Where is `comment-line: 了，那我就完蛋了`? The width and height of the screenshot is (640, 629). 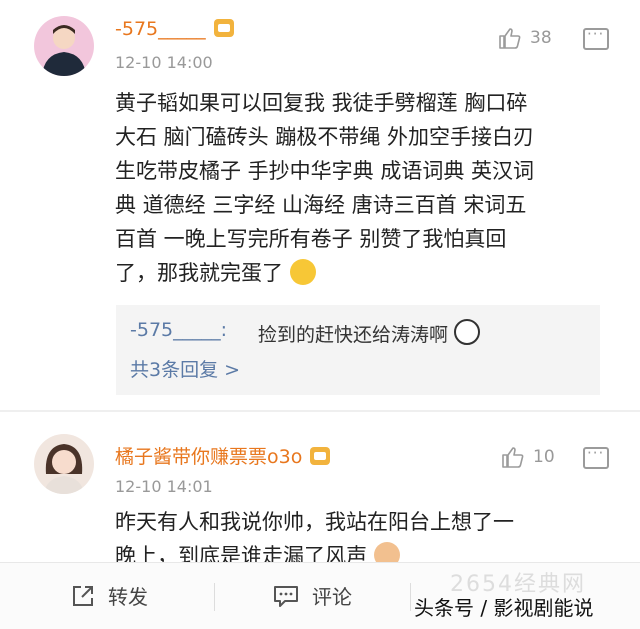
comment-line: 了，那我就完蛋了 is located at coordinates (199, 273).